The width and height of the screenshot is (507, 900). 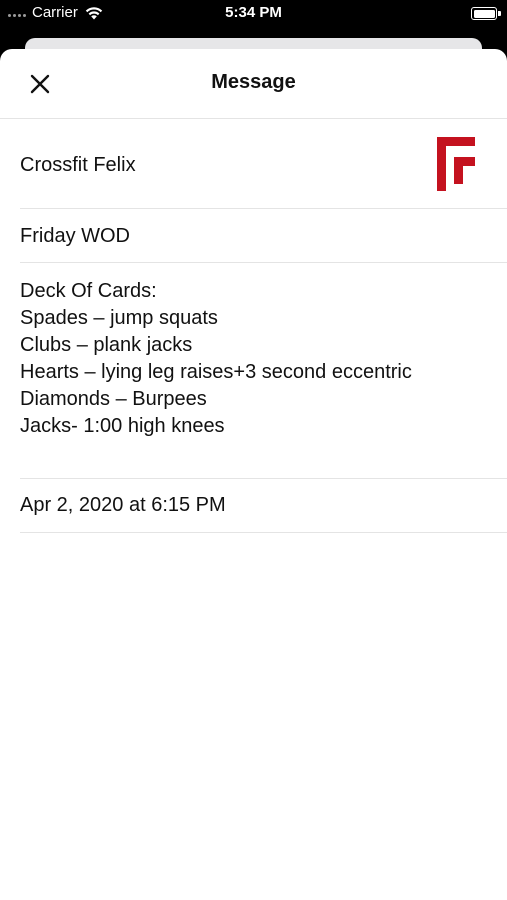 What do you see at coordinates (113, 399) in the screenshot?
I see `body-line: Diamonds – Burpees` at bounding box center [113, 399].